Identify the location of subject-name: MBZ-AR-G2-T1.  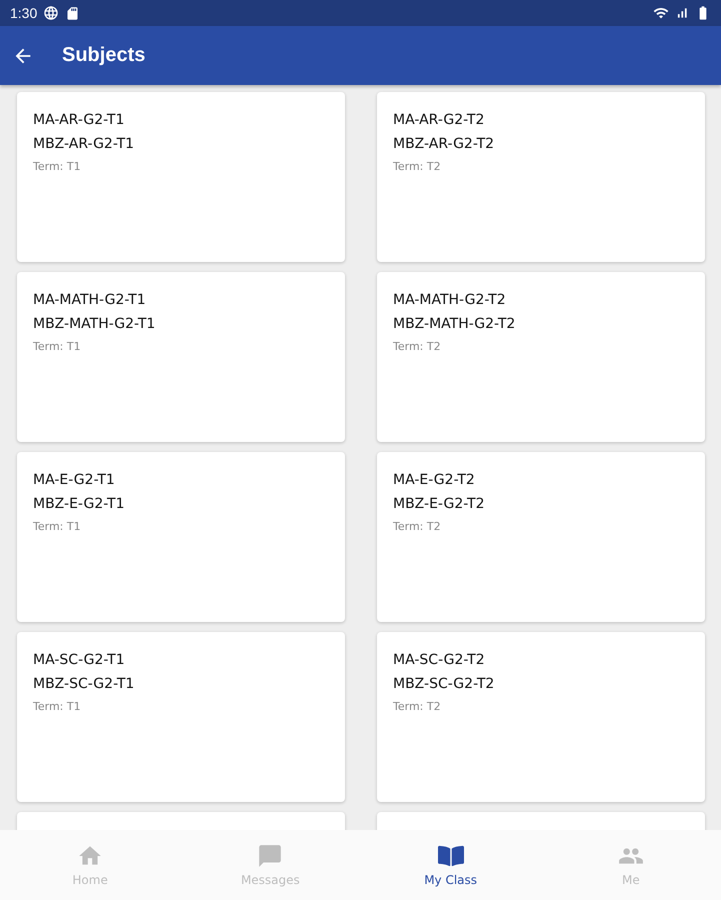
(83, 144).